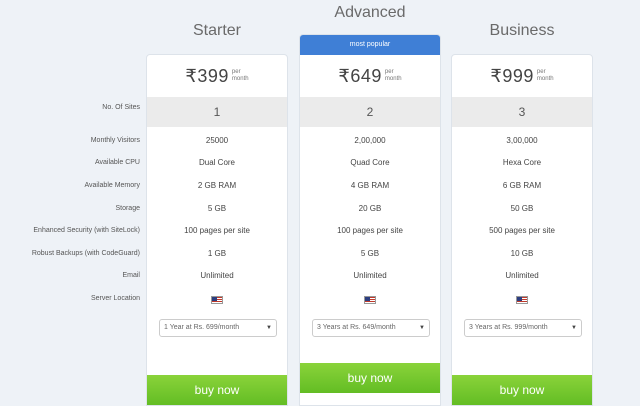 The width and height of the screenshot is (640, 406). I want to click on cpu-value: Hexa Core, so click(522, 162).